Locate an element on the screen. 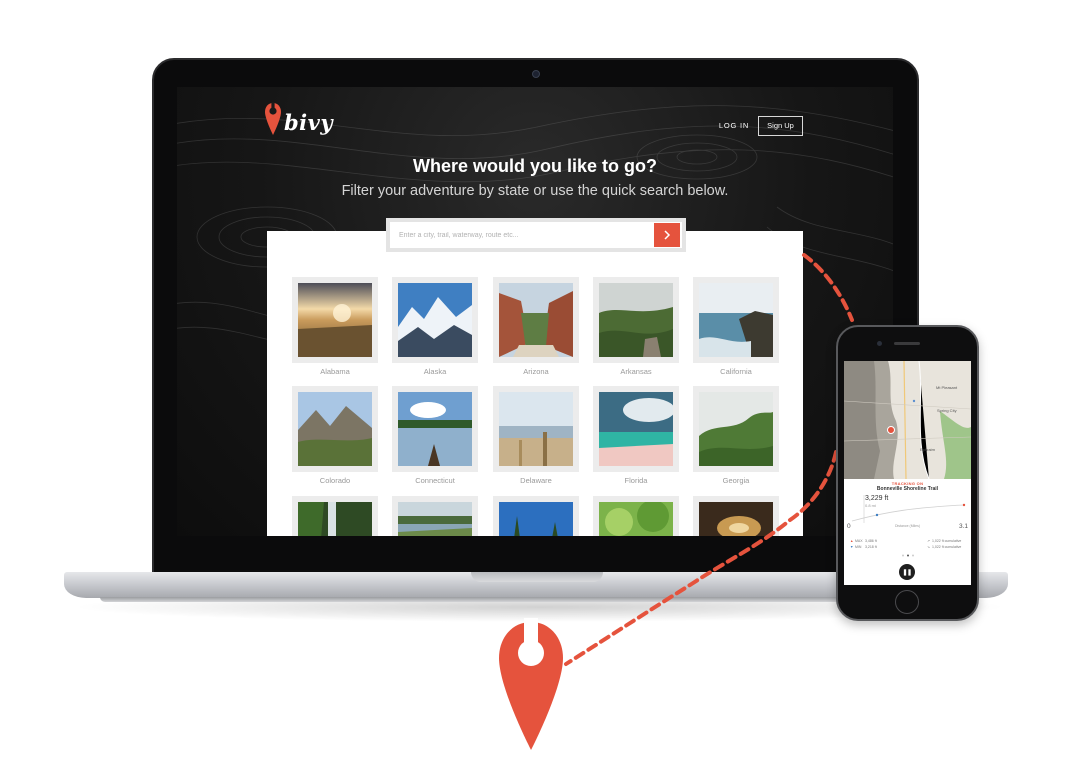 The height and width of the screenshot is (781, 1071). laptop-notch is located at coordinates (537, 577).